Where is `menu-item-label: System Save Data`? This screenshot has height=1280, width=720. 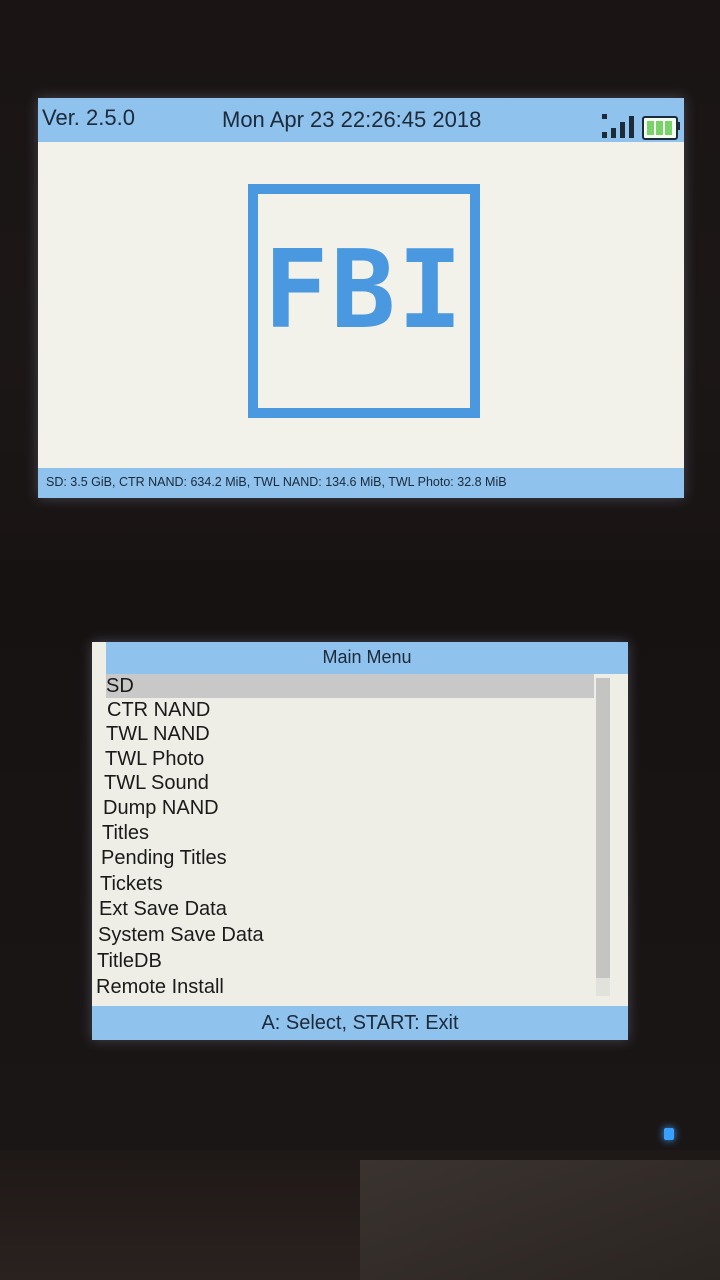
menu-item-label: System Save Data is located at coordinates (181, 935).